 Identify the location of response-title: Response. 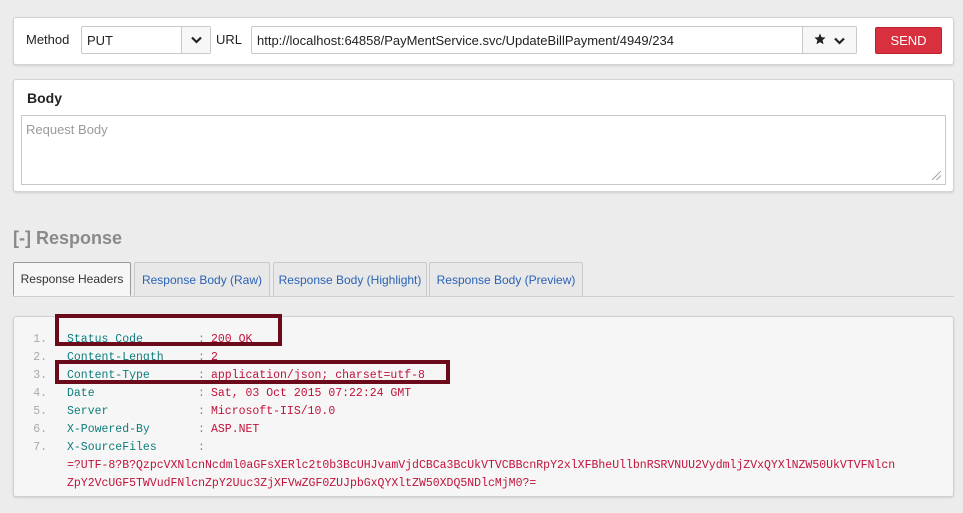
(79, 238).